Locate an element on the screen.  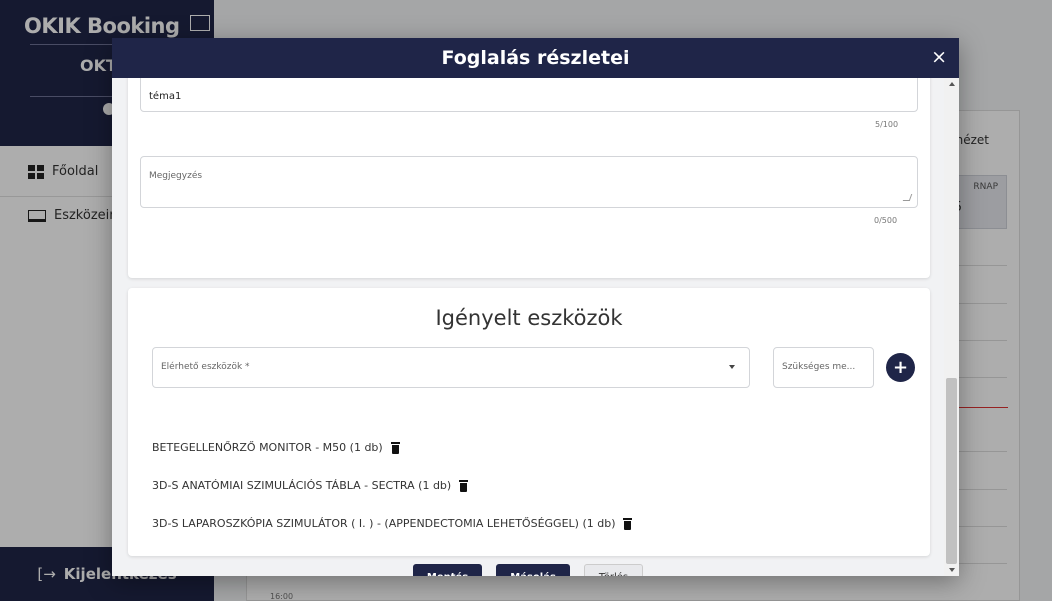
scrollbar-thumb is located at coordinates (951, 471).